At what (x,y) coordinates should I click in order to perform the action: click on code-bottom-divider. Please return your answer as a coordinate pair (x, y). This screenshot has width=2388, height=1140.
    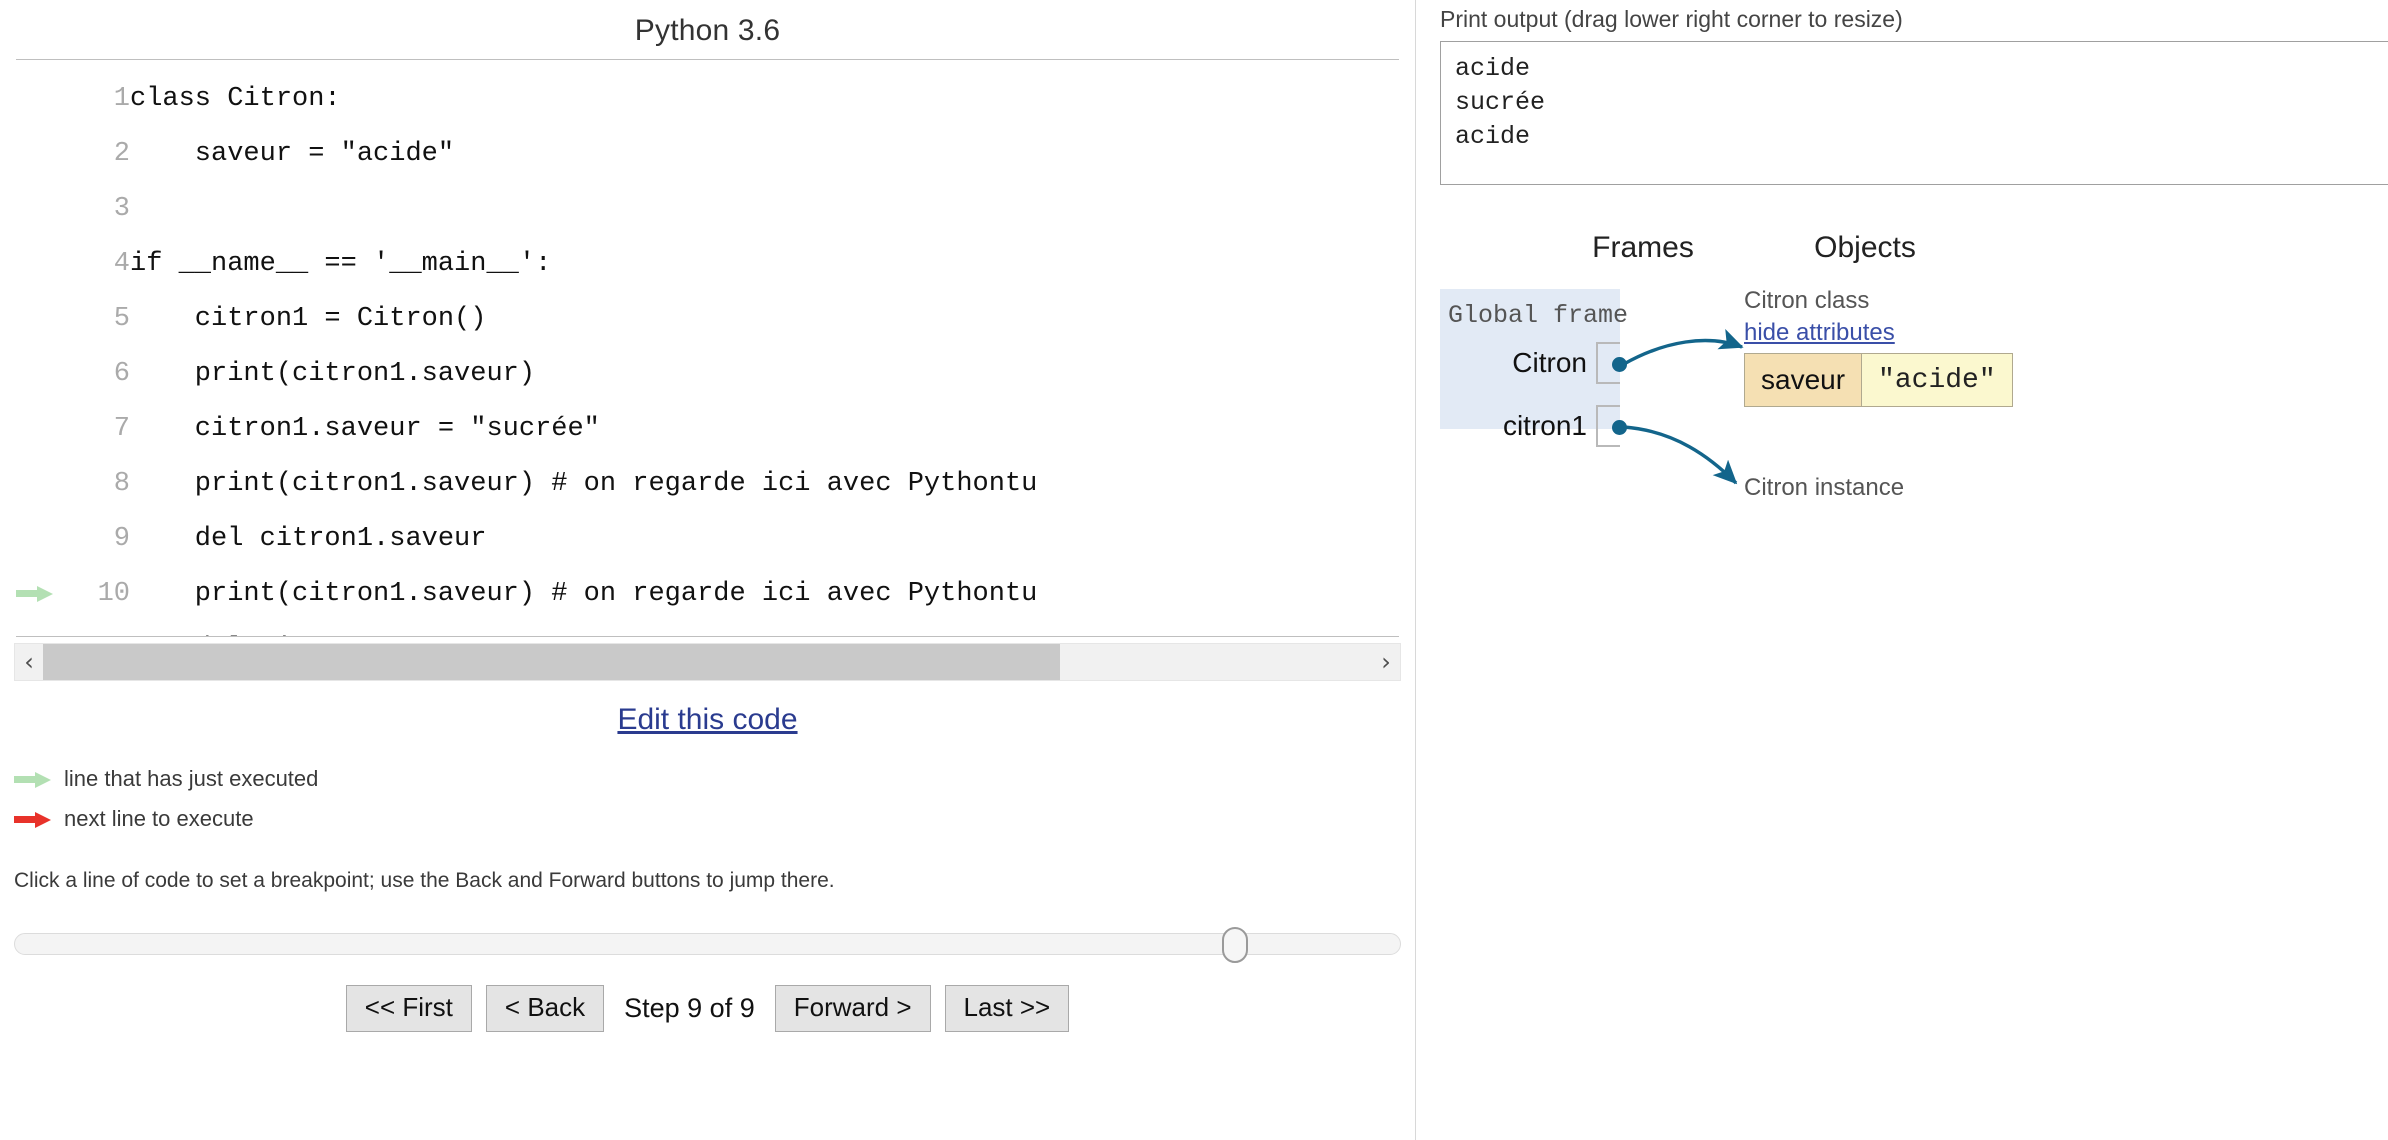
    Looking at the image, I should click on (707, 636).